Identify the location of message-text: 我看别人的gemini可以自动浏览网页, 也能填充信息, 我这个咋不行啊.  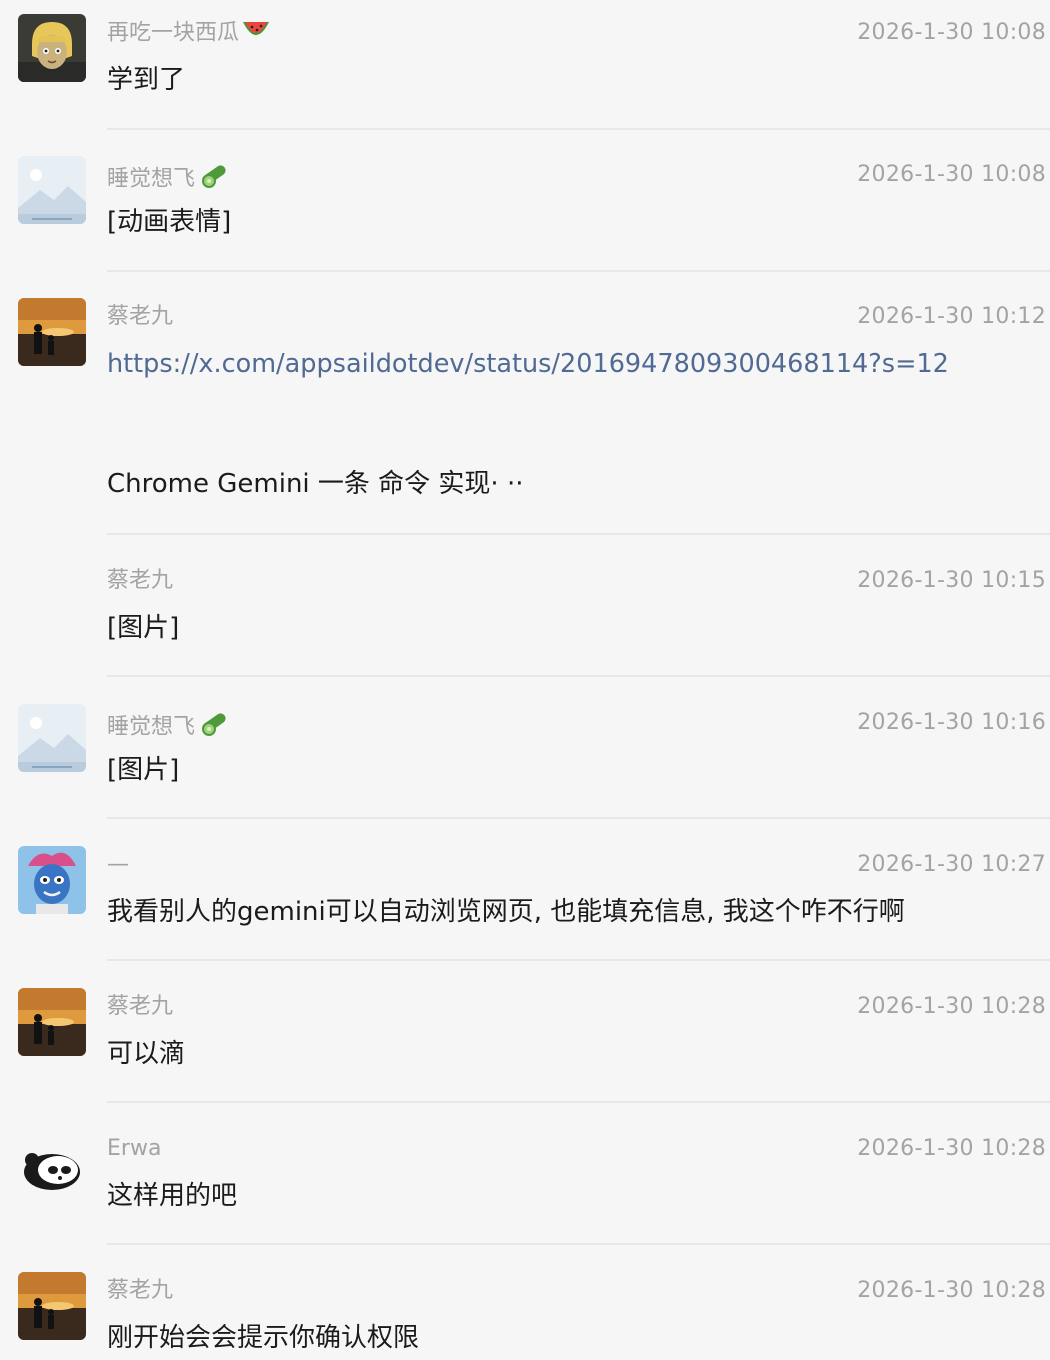
(506, 912).